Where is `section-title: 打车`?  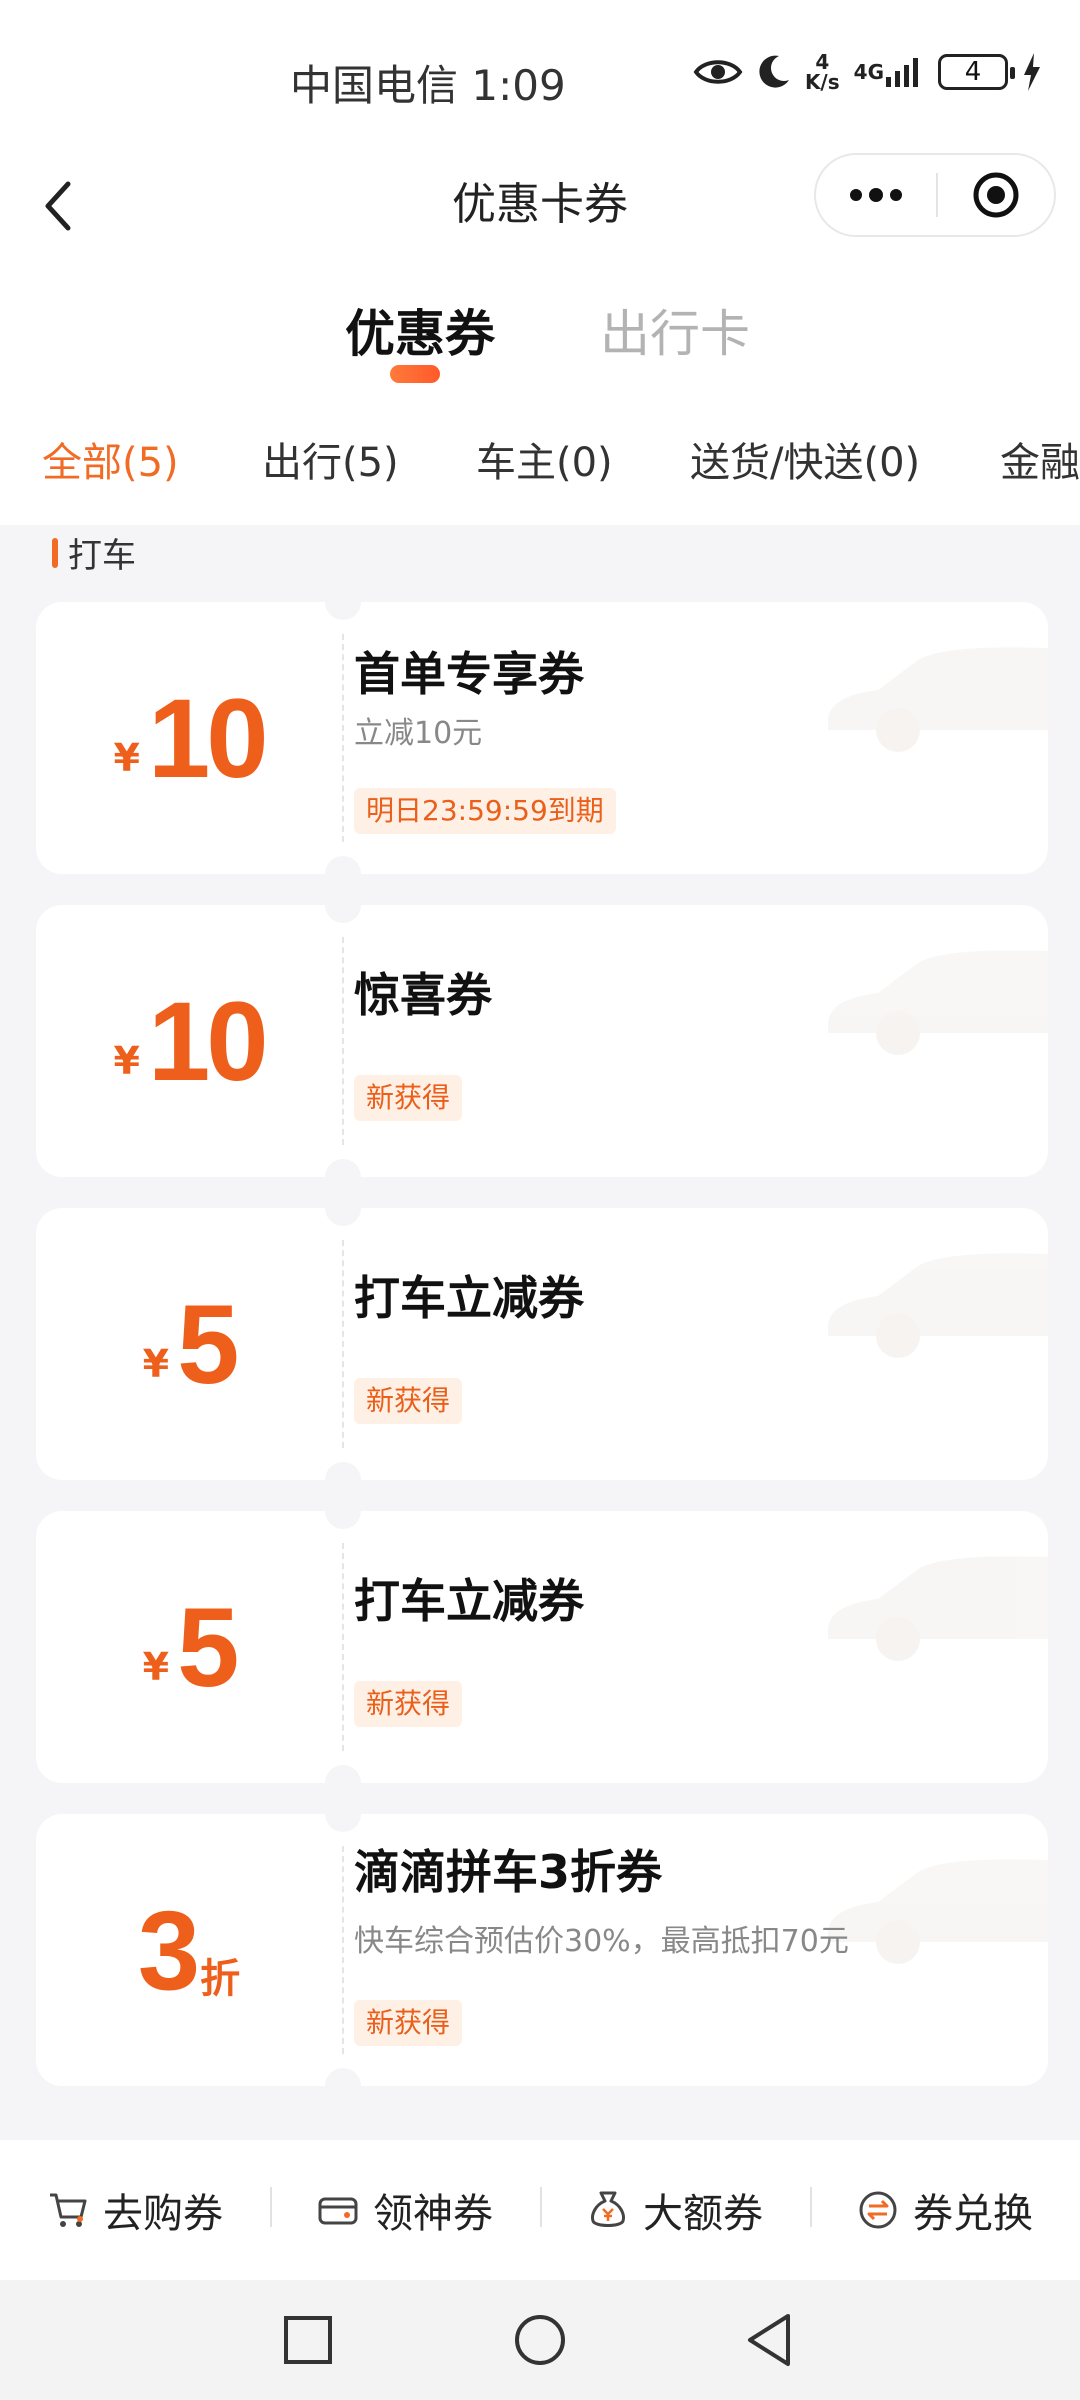 section-title: 打车 is located at coordinates (94, 552).